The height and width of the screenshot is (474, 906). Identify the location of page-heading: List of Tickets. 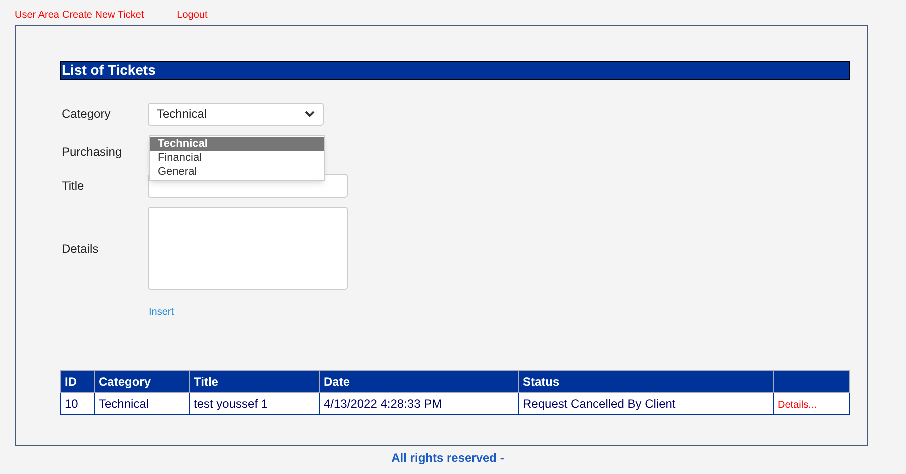
(455, 70).